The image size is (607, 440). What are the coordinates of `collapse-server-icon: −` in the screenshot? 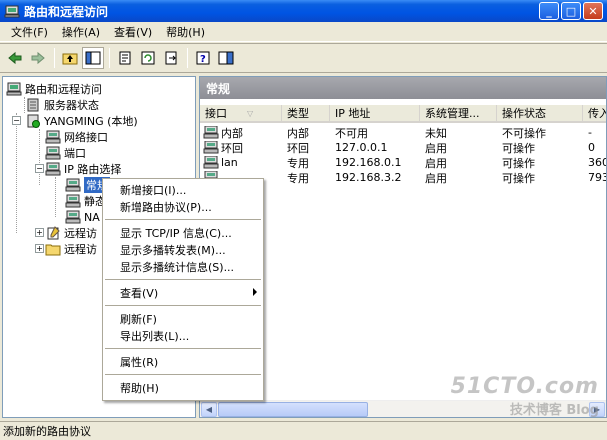 It's located at (16, 120).